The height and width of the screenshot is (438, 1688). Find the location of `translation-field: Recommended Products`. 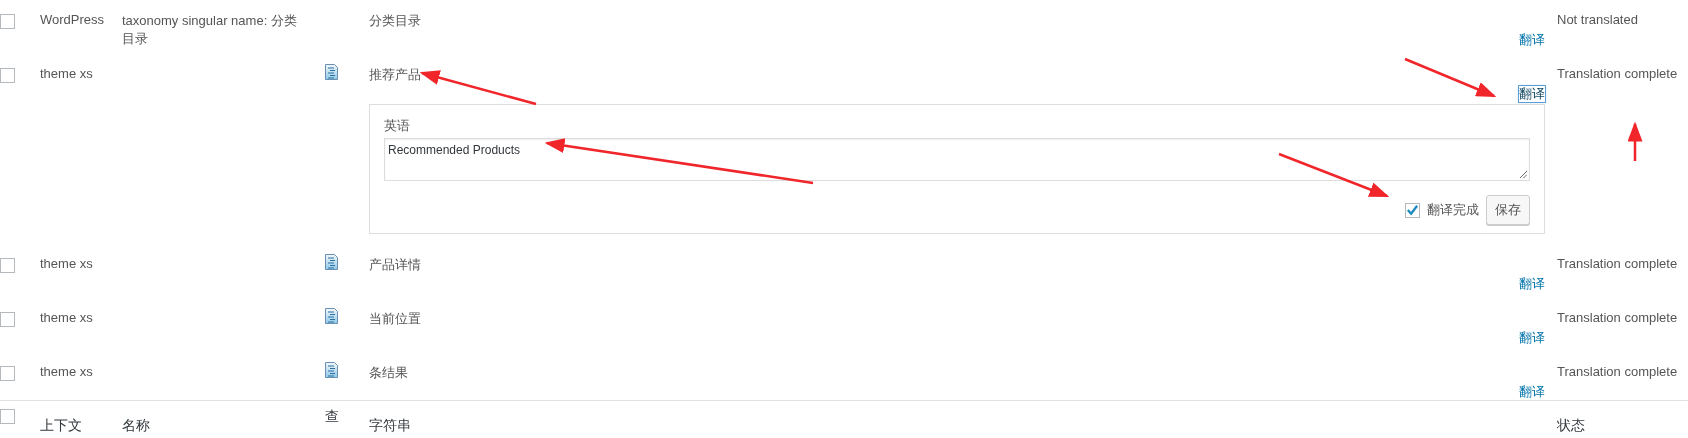

translation-field: Recommended Products is located at coordinates (957, 159).